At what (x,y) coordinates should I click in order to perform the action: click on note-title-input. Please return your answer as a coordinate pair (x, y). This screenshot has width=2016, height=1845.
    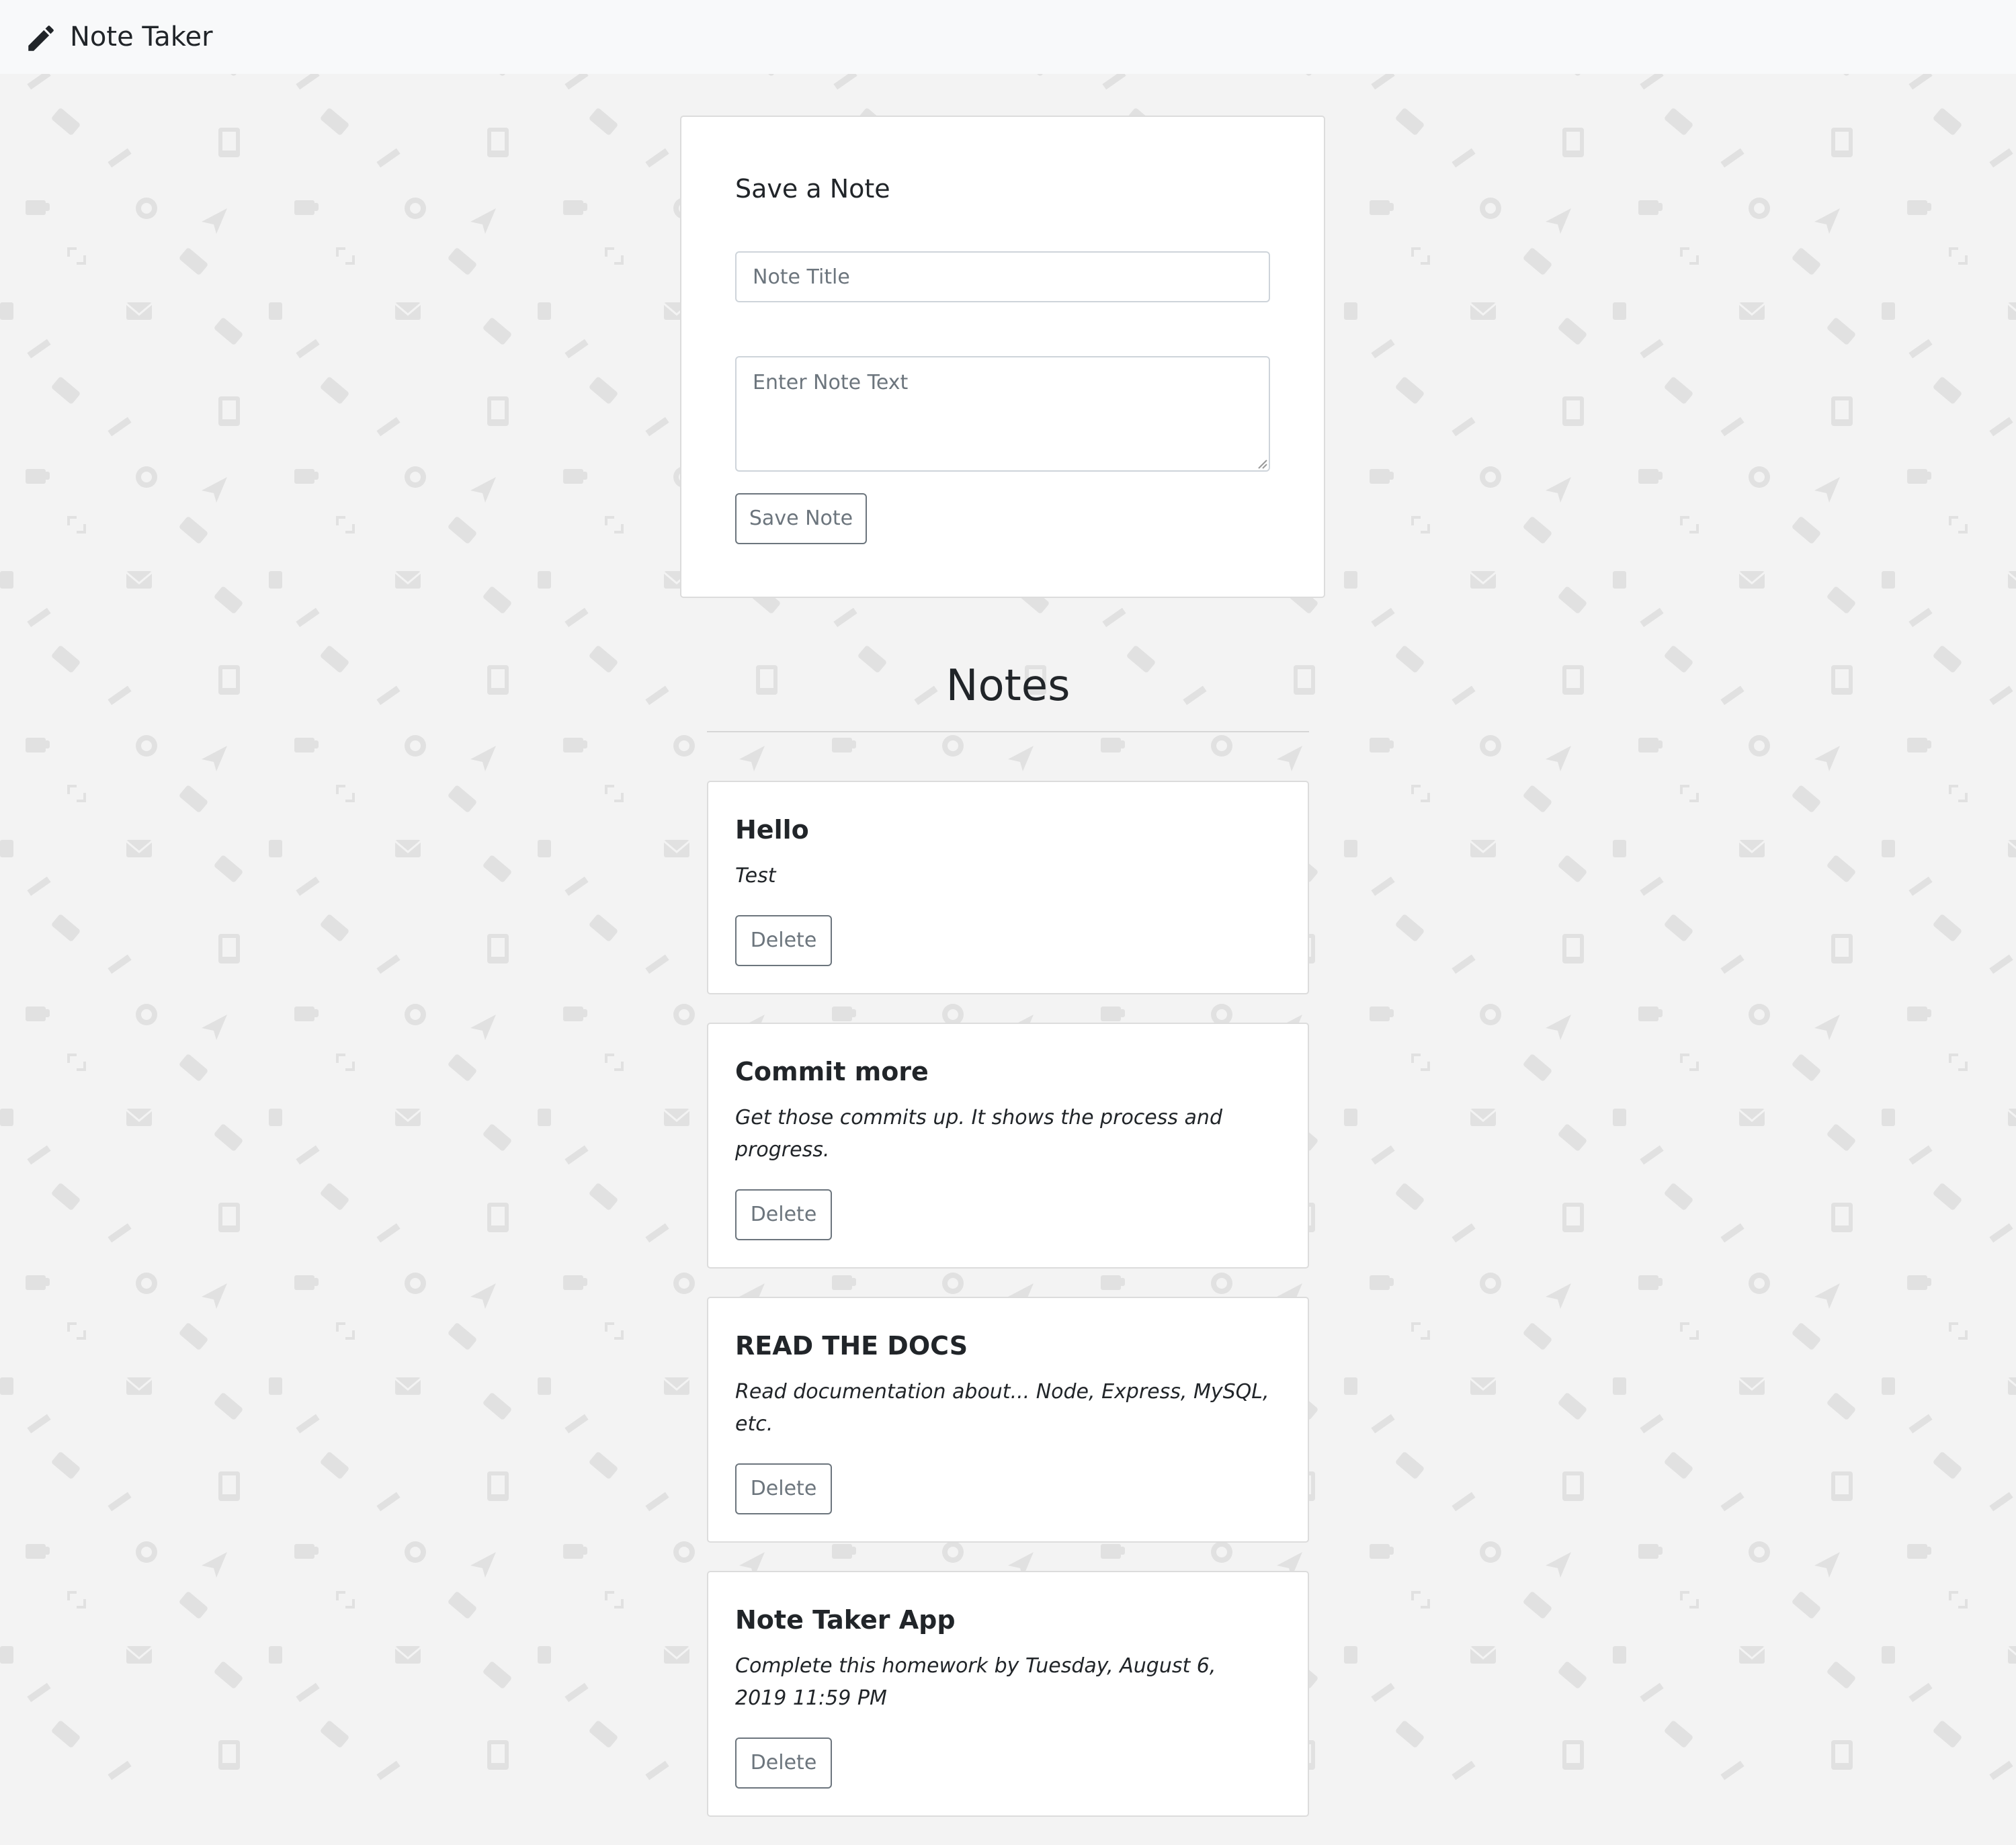
    Looking at the image, I should click on (1002, 276).